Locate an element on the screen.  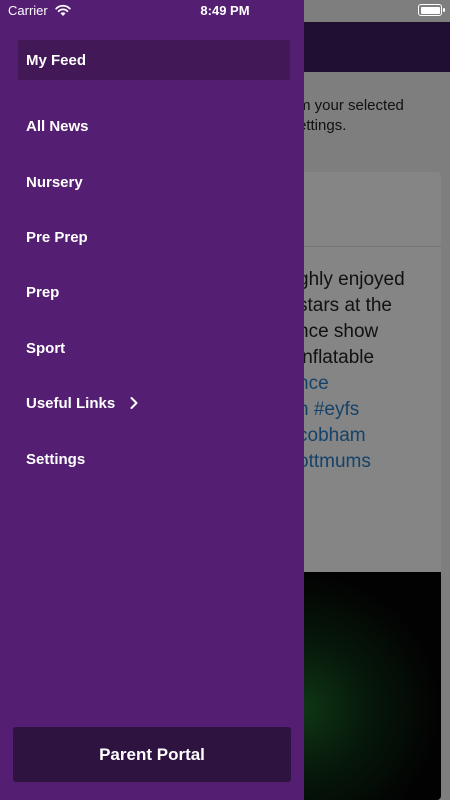
menu-item-label: Nursery is located at coordinates (54, 182).